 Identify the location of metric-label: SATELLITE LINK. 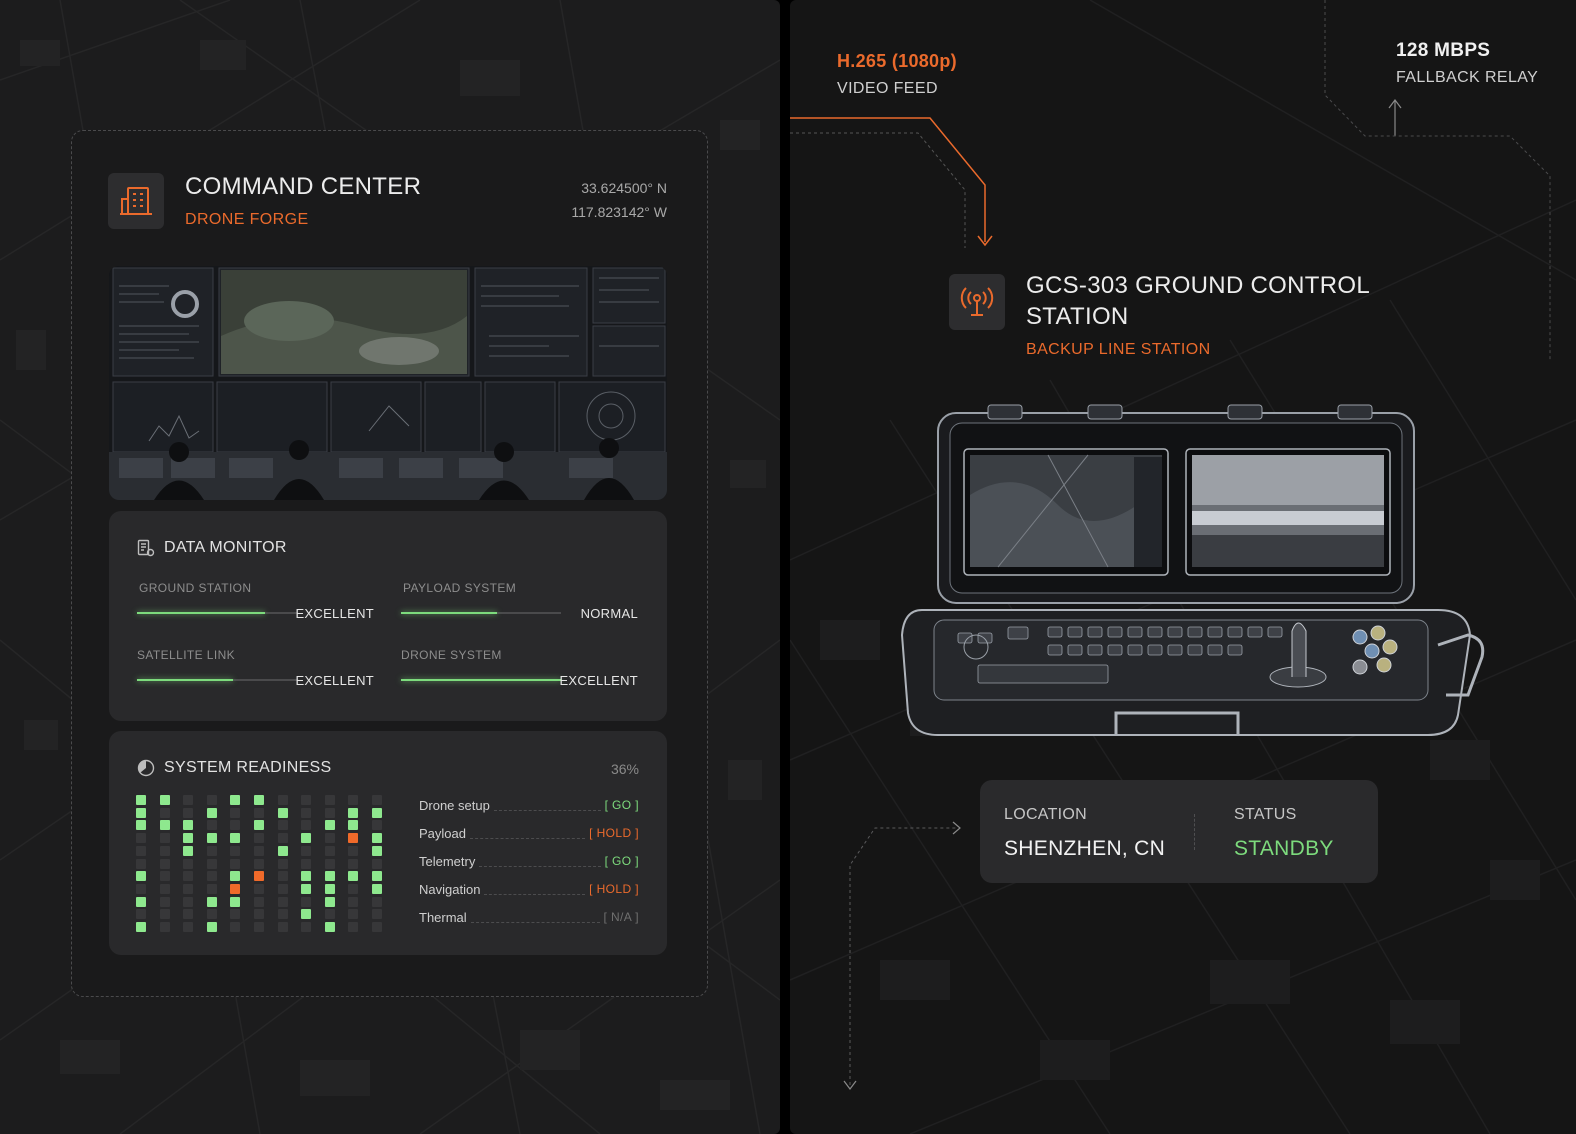
(186, 655).